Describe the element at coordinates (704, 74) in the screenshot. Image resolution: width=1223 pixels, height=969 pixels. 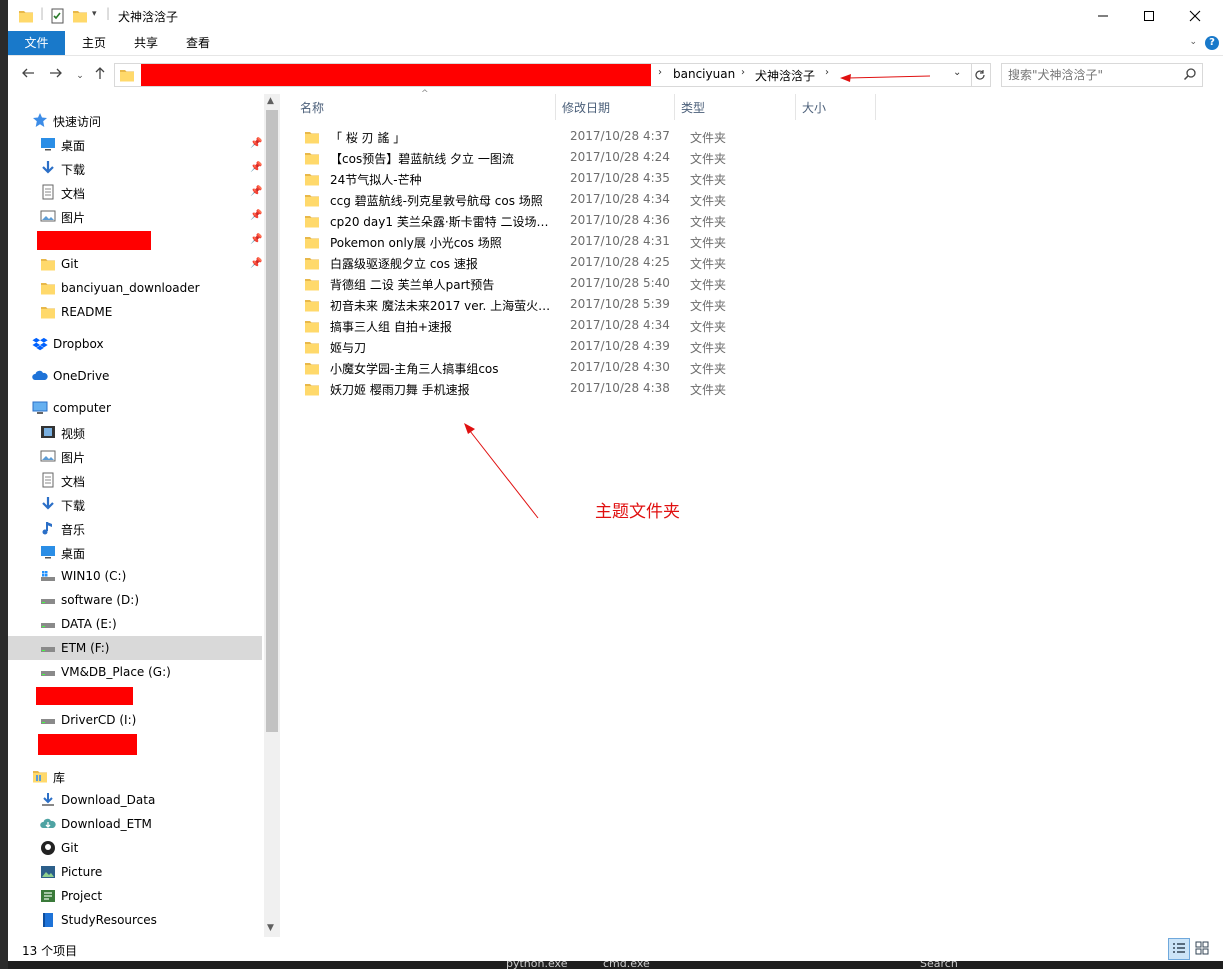
I see `breadcrumb-banciyuan: banciyuan` at that location.